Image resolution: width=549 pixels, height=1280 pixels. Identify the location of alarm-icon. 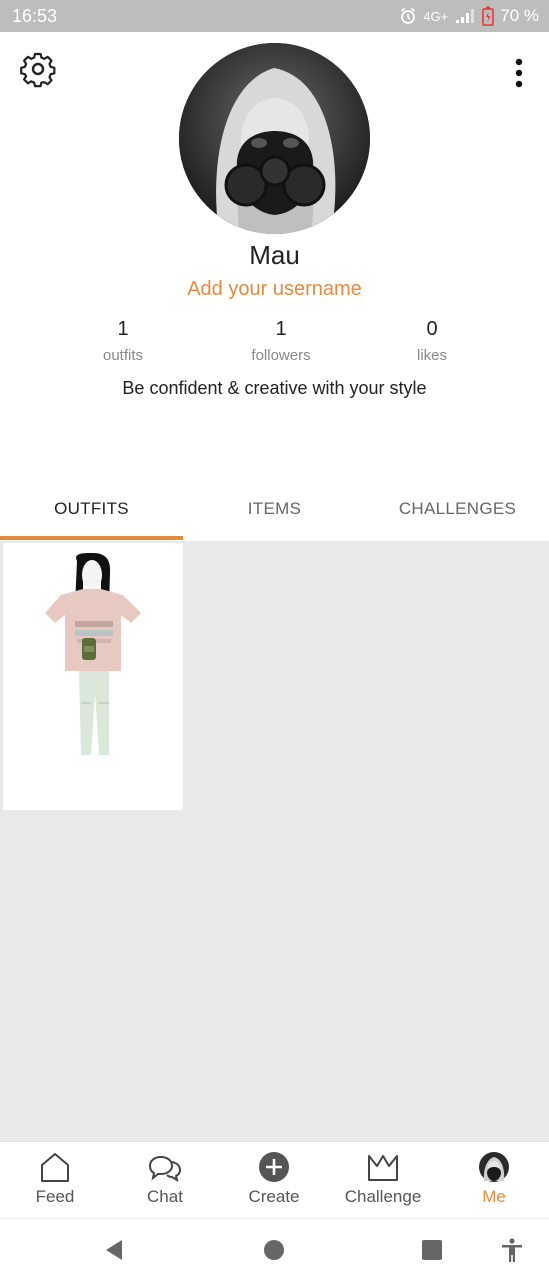
(408, 16).